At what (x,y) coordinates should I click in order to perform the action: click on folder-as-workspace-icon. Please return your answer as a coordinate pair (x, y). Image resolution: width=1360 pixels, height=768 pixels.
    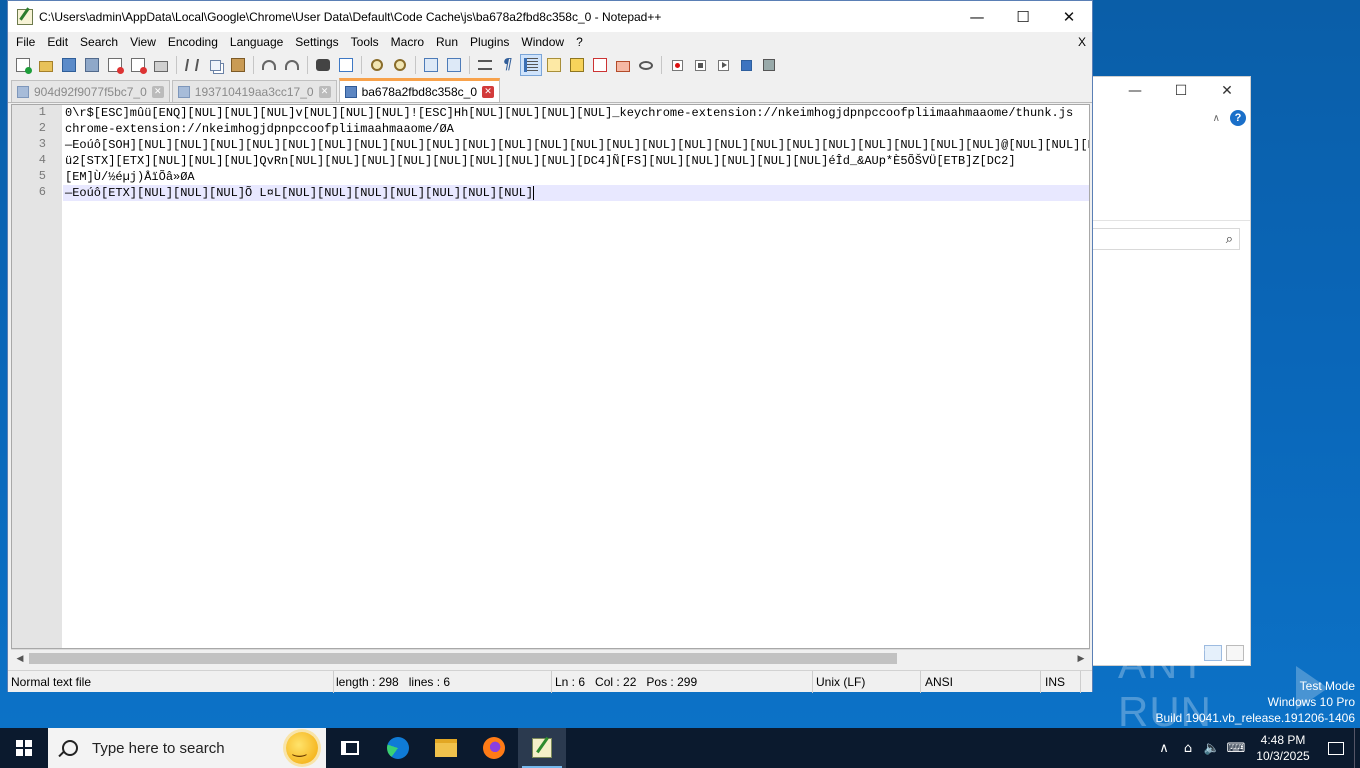
    Looking at the image, I should click on (600, 65).